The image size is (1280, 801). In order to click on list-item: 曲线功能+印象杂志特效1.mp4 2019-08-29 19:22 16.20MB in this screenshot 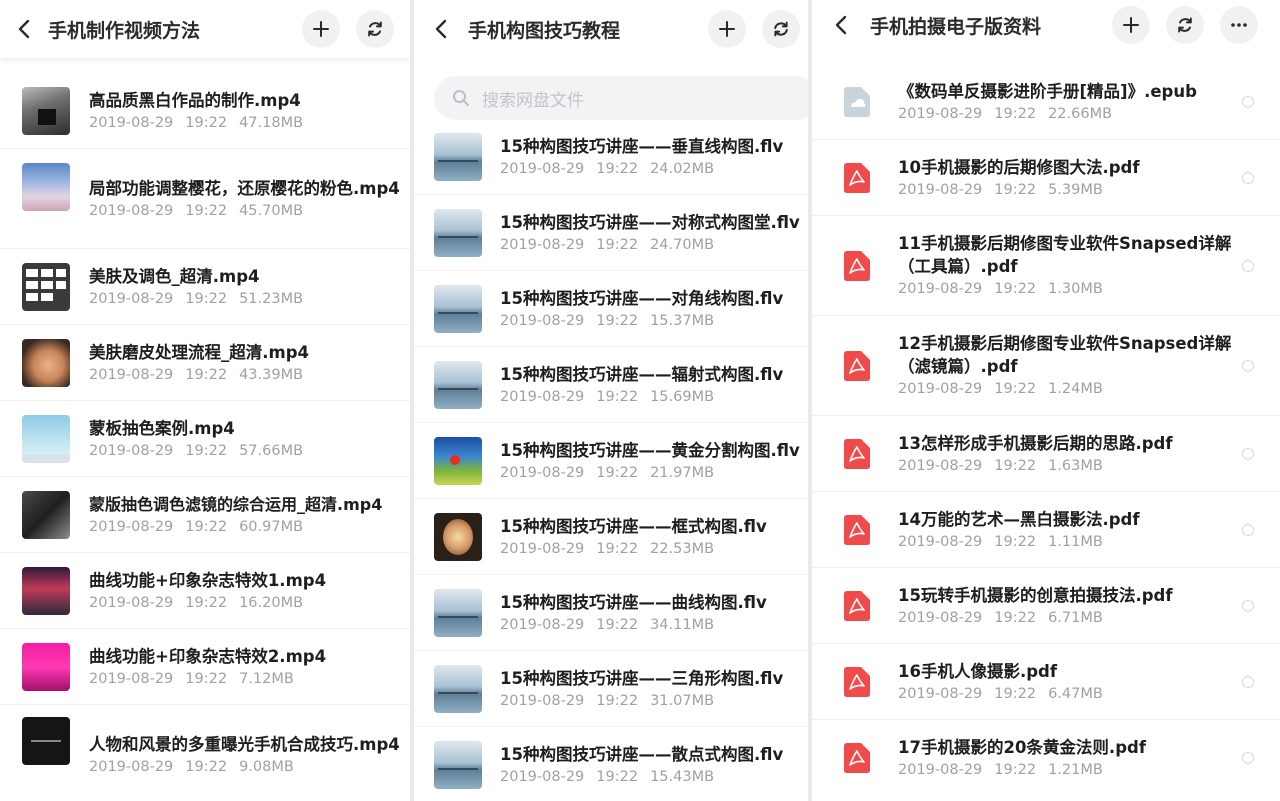, I will do `click(205, 591)`.